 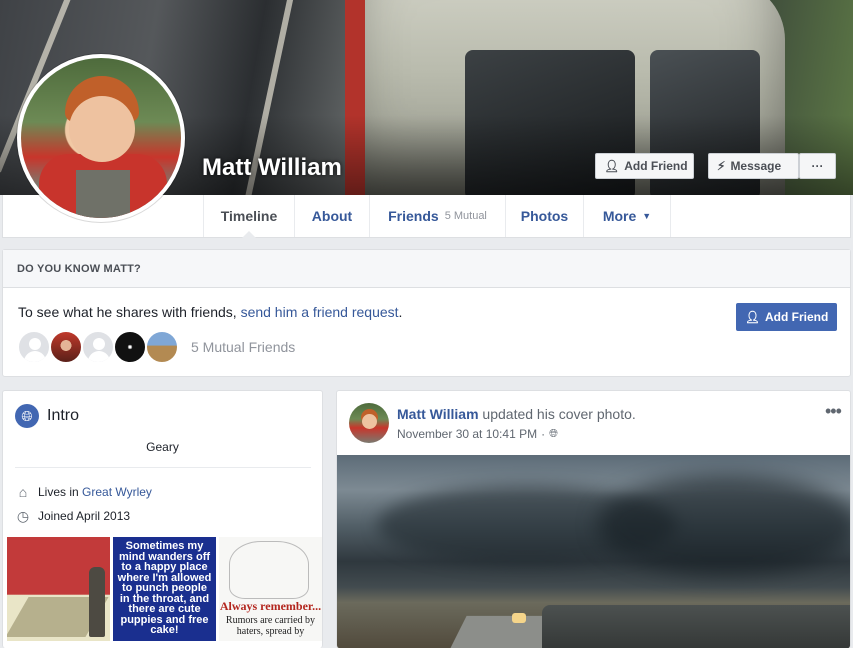 I want to click on tab-timeline: Timeline, so click(x=249, y=216).